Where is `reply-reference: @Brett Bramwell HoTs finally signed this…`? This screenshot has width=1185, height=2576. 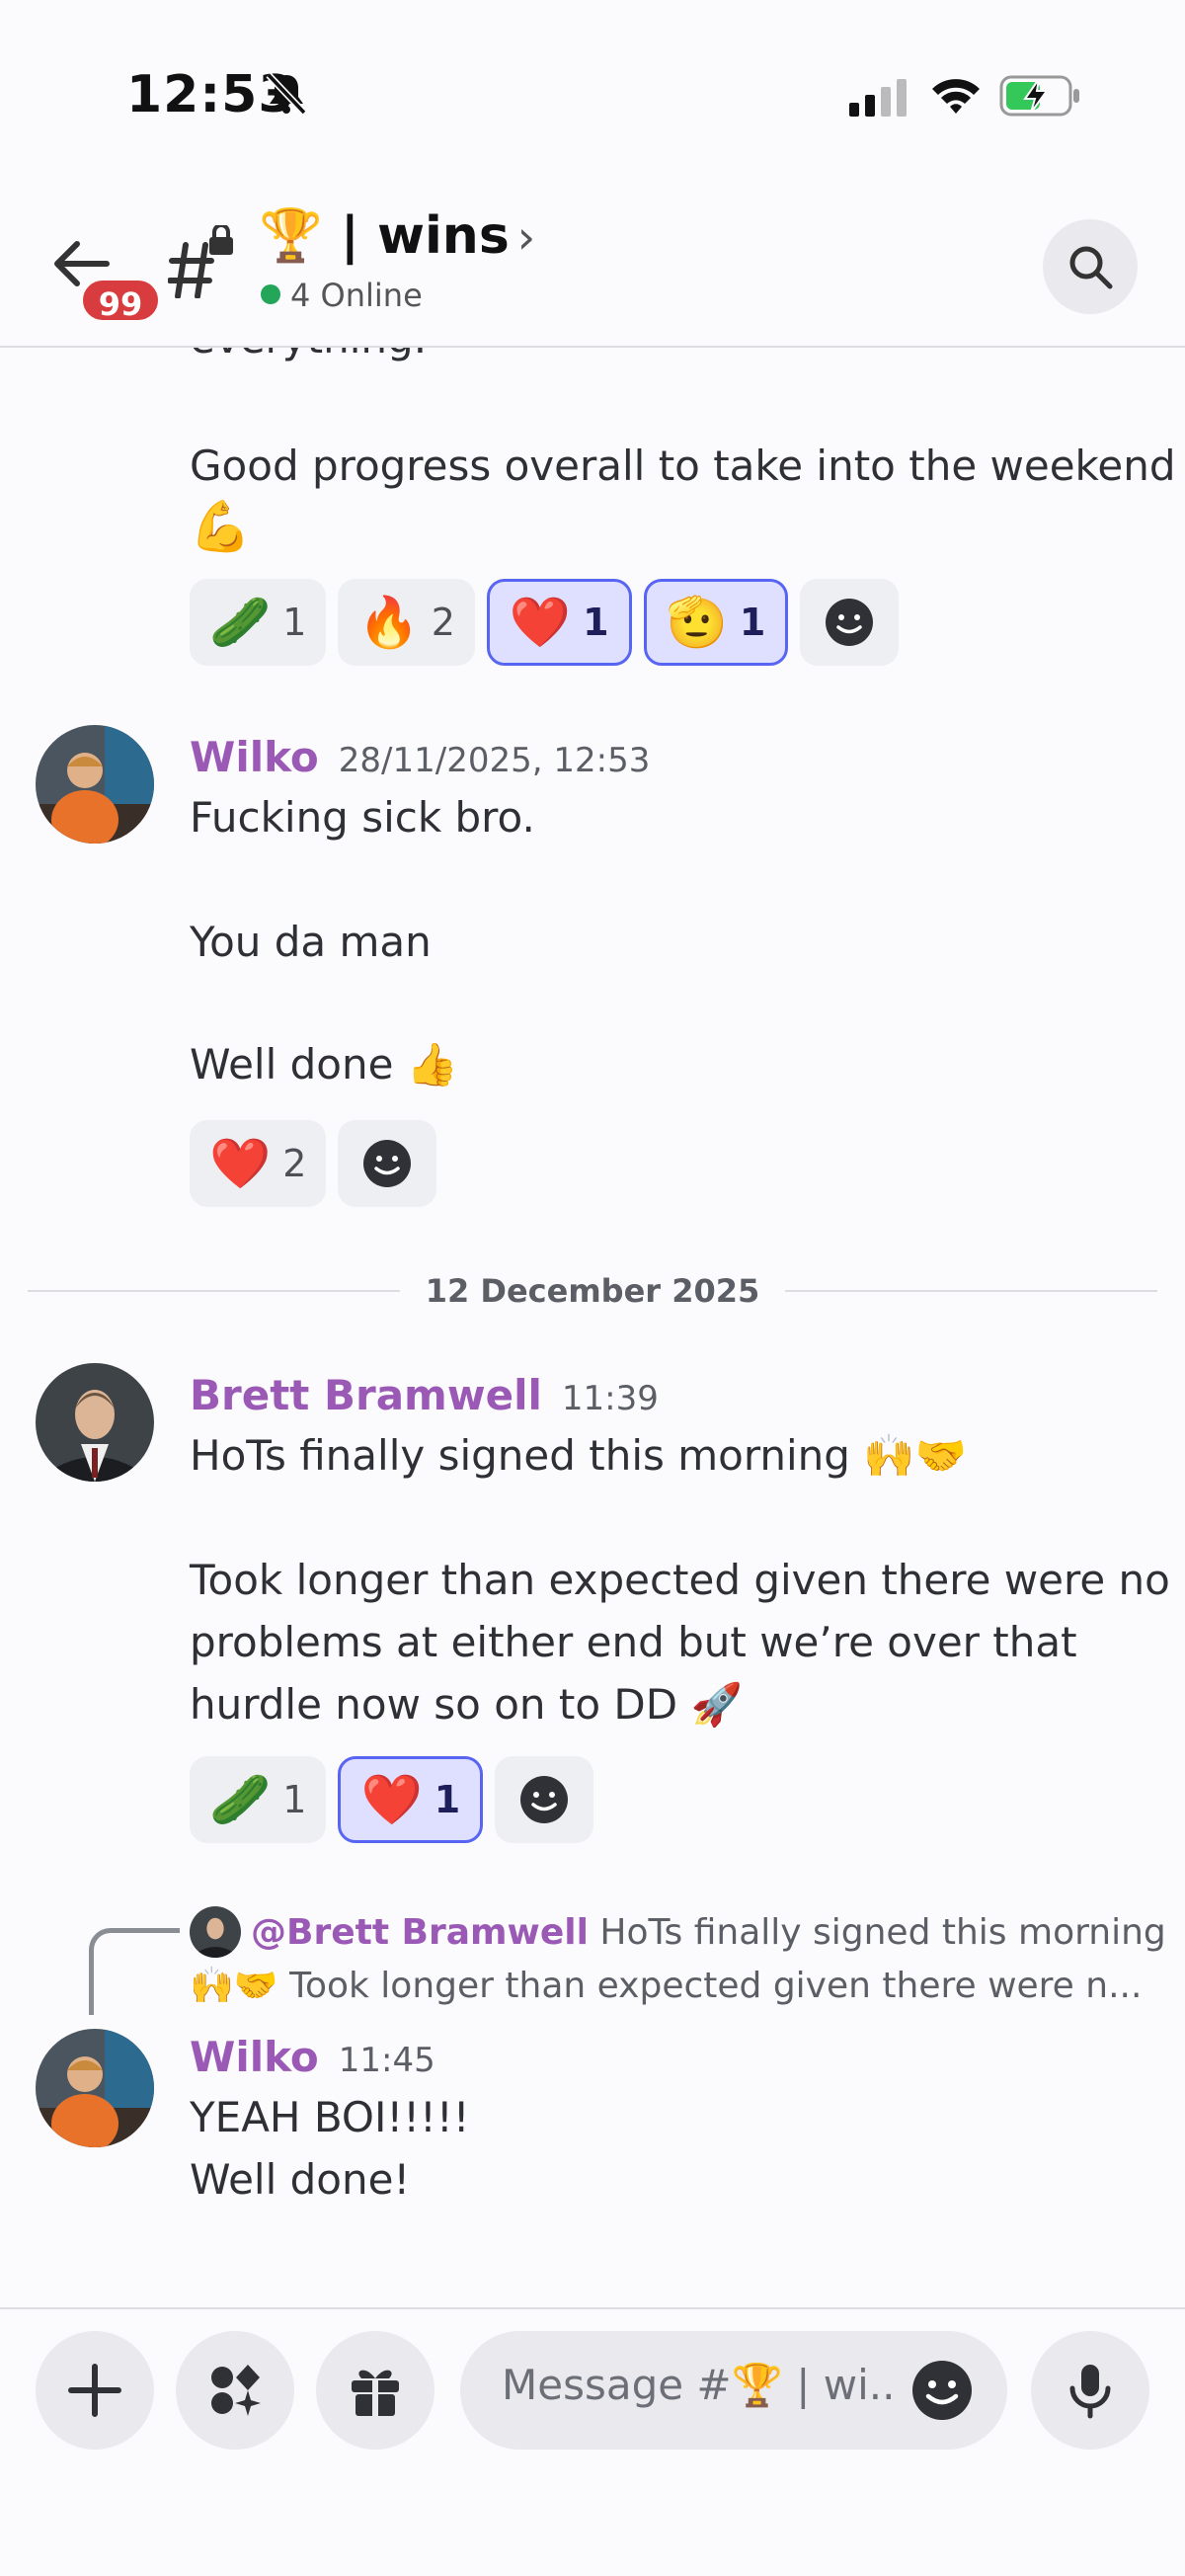
reply-reference: @Brett Bramwell HoTs finally signed this… is located at coordinates (678, 1933).